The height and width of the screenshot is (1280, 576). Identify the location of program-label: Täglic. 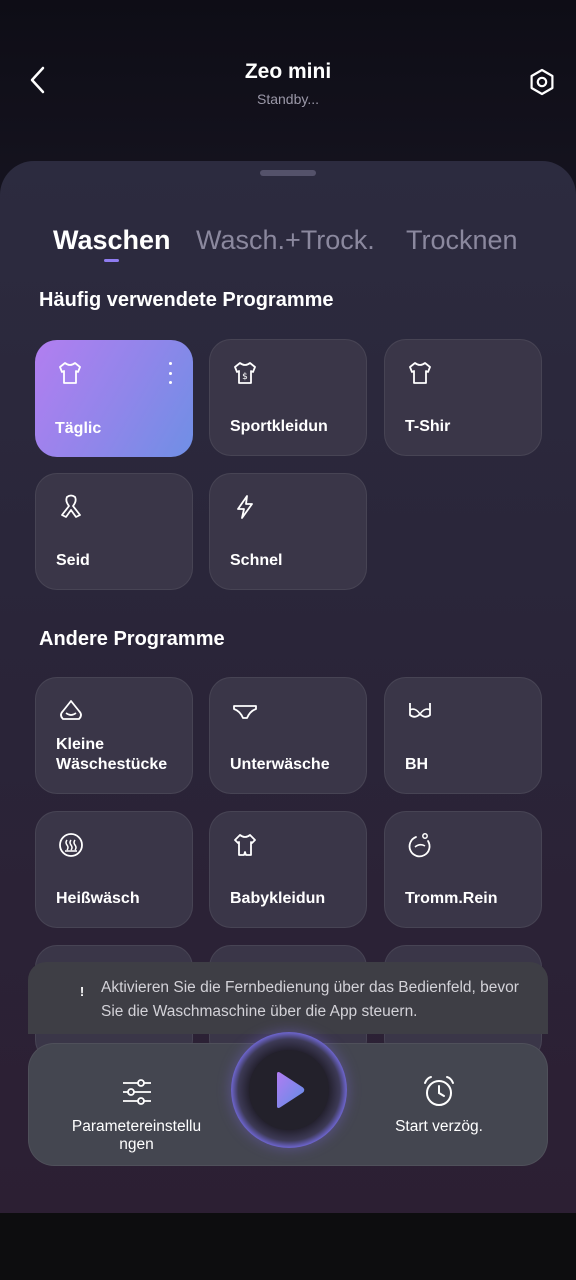
(78, 428).